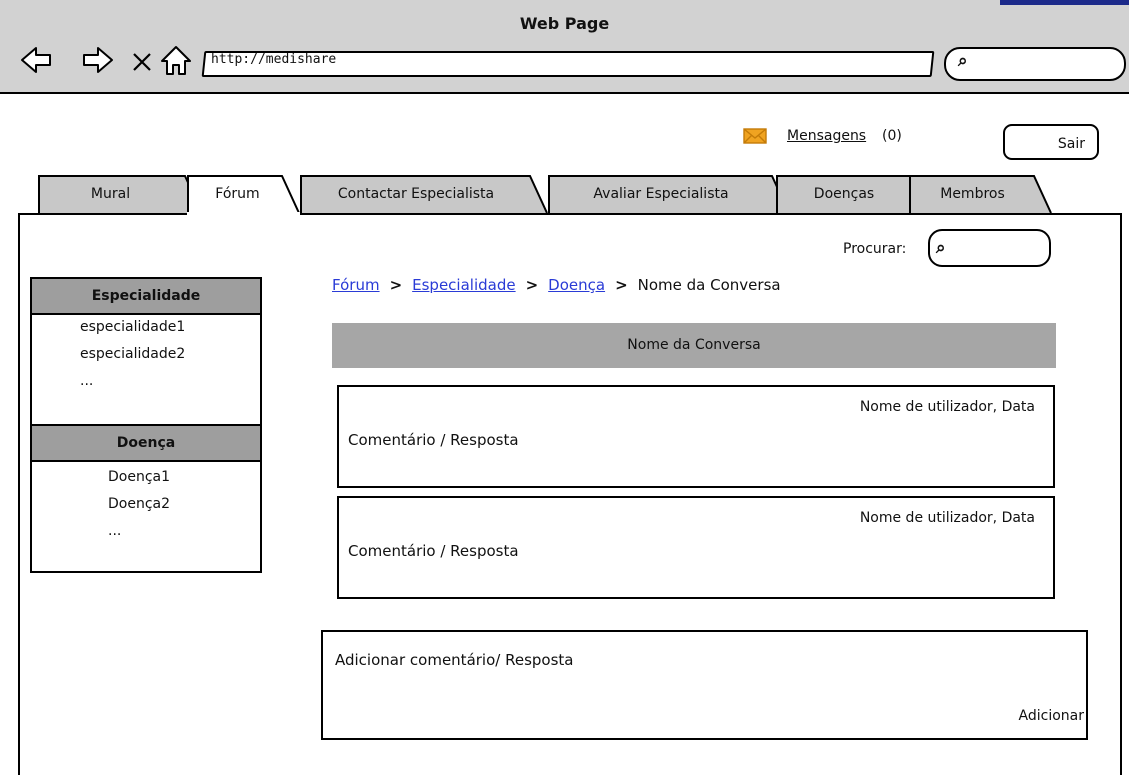 Image resolution: width=1129 pixels, height=775 pixels. Describe the element at coordinates (1051, 716) in the screenshot. I see `add-comment-button: Adicionar` at that location.